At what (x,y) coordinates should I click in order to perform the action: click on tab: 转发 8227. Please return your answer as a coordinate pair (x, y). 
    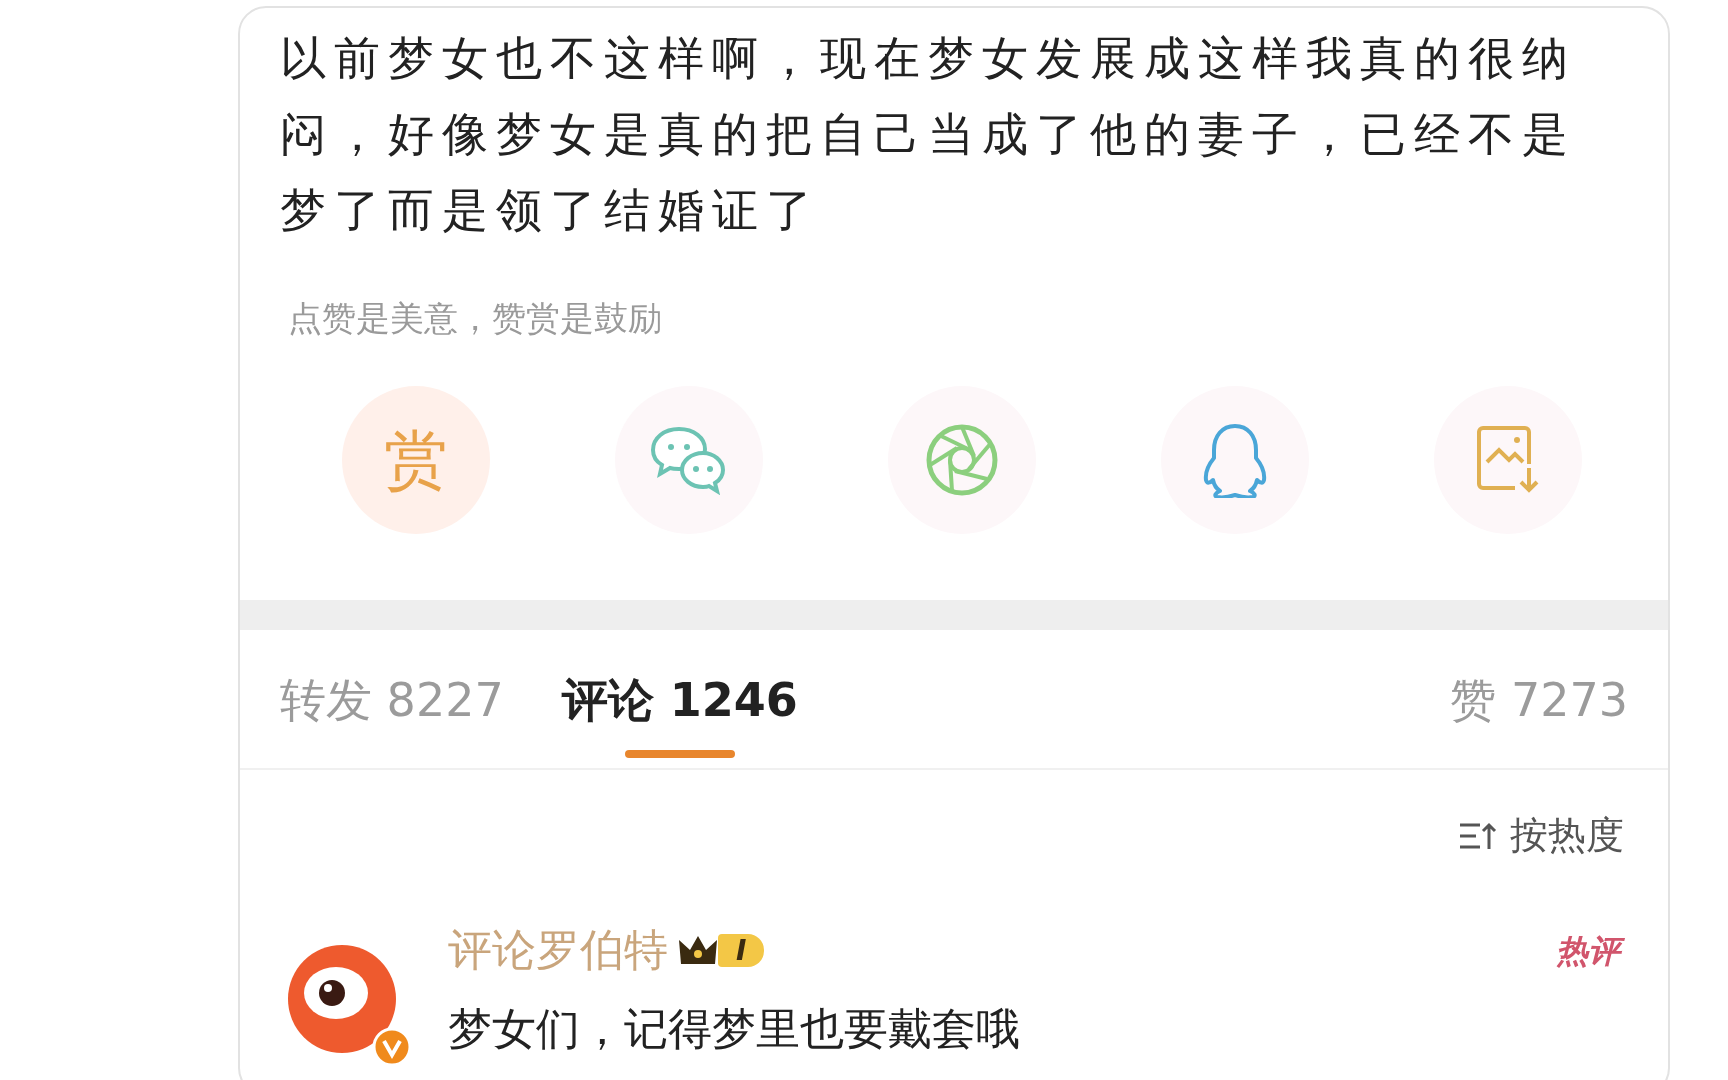
    Looking at the image, I should click on (392, 719).